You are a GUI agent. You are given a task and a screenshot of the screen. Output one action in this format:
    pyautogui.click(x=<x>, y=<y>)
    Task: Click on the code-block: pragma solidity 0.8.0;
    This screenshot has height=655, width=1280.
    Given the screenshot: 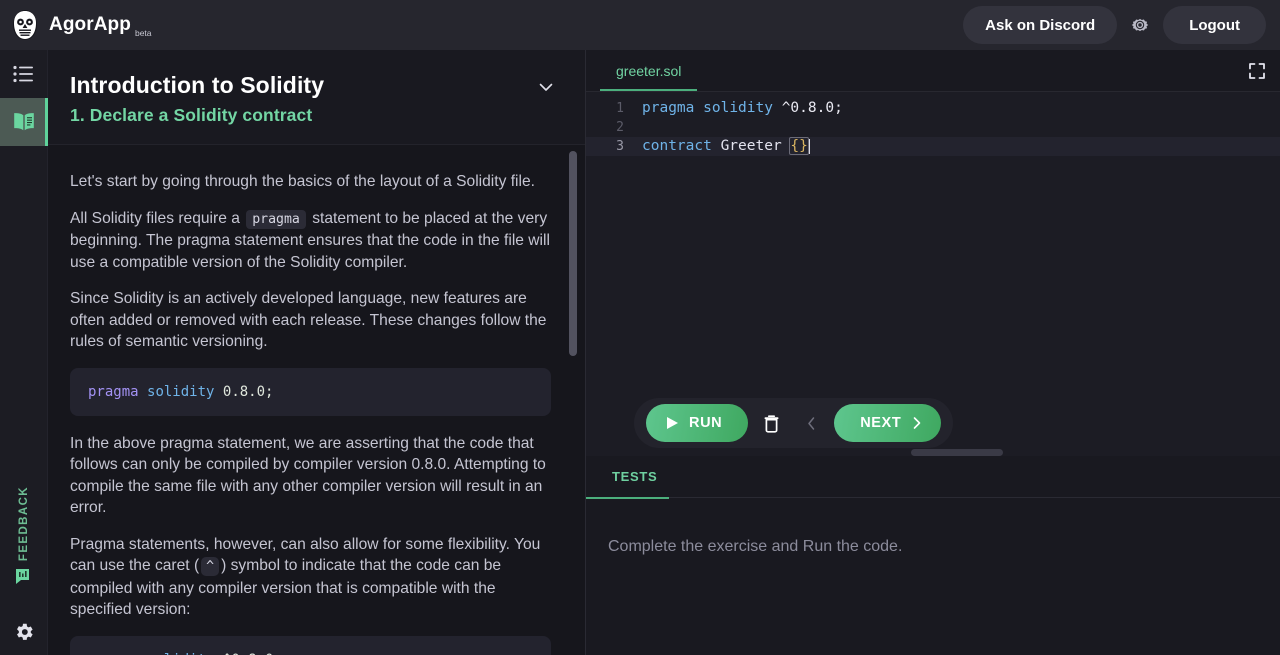 What is the action you would take?
    pyautogui.click(x=310, y=391)
    